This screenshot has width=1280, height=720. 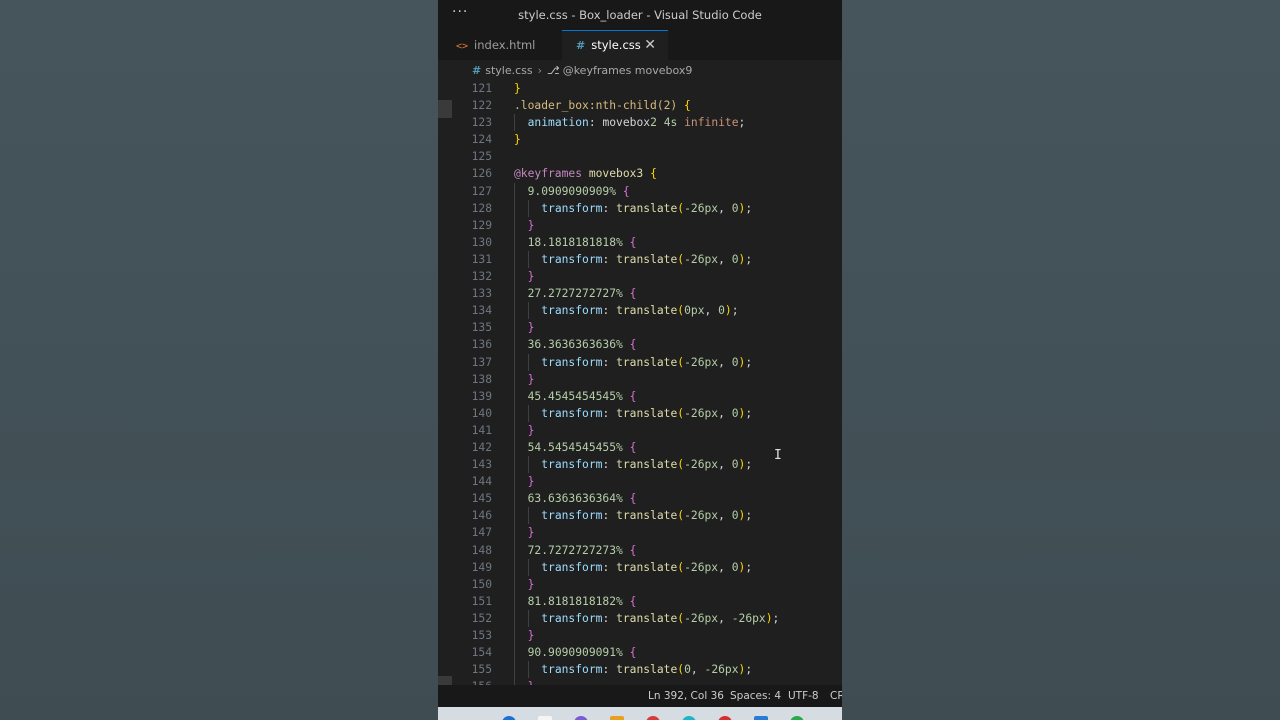 I want to click on line-number: 123, so click(x=481, y=123).